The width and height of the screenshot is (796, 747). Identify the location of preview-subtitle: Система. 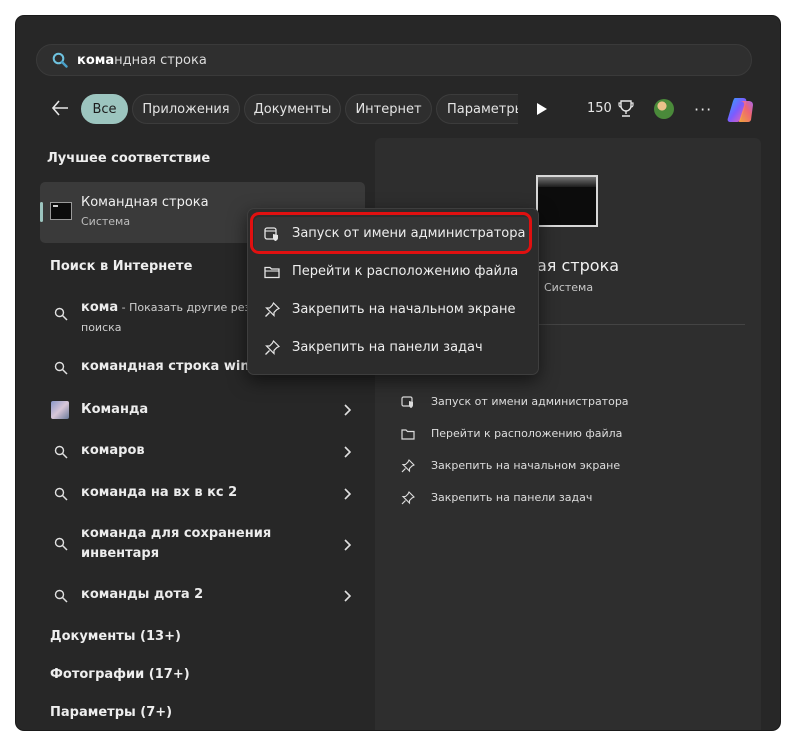
(569, 287).